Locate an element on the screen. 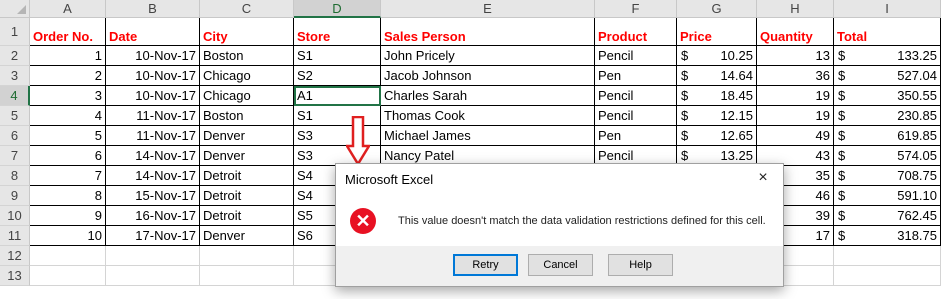 The image size is (941, 299). cell-price: $14.64 is located at coordinates (717, 76).